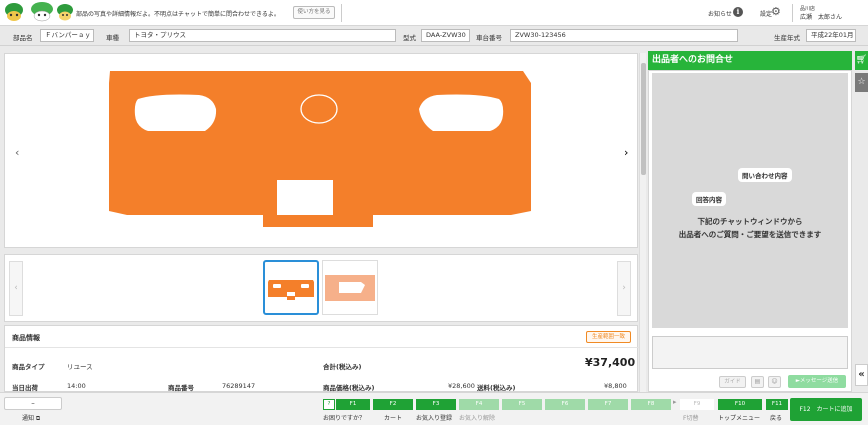  Describe the element at coordinates (861, 60) in the screenshot. I see `cart-icon: 🛒︎` at that location.